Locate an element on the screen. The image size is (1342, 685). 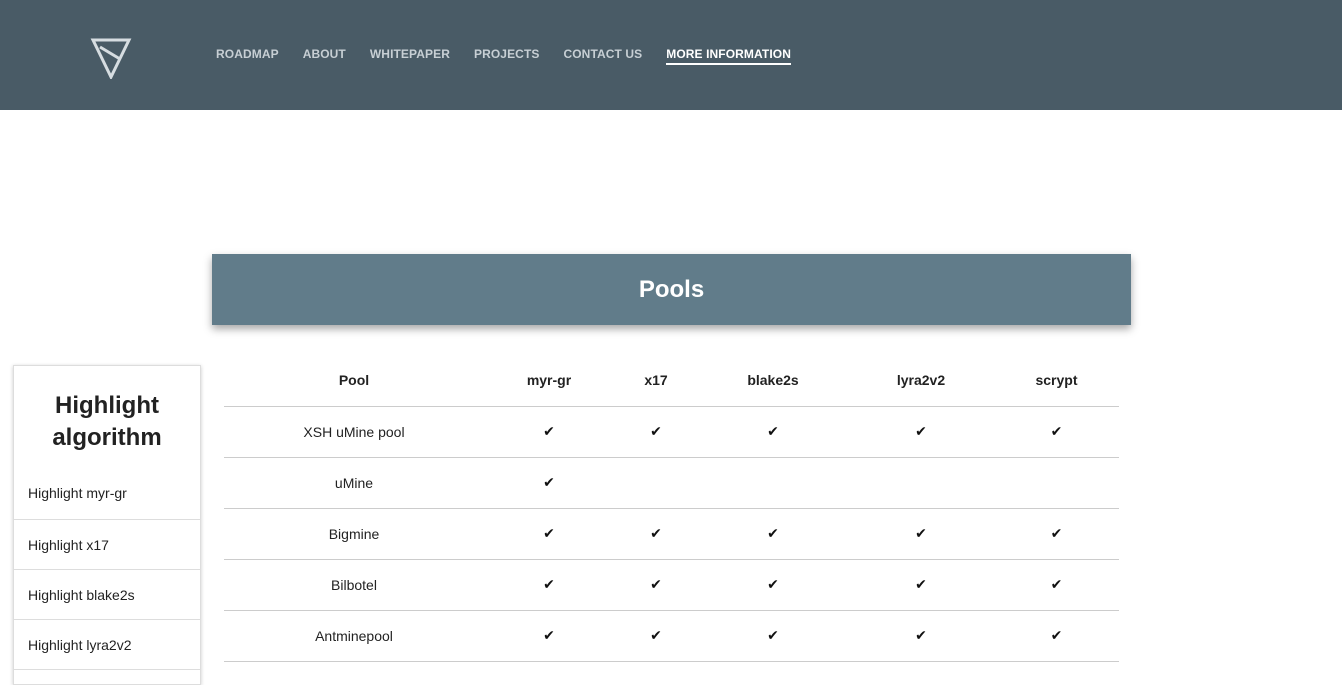
nav-roadmap: ROADMAP is located at coordinates (247, 55).